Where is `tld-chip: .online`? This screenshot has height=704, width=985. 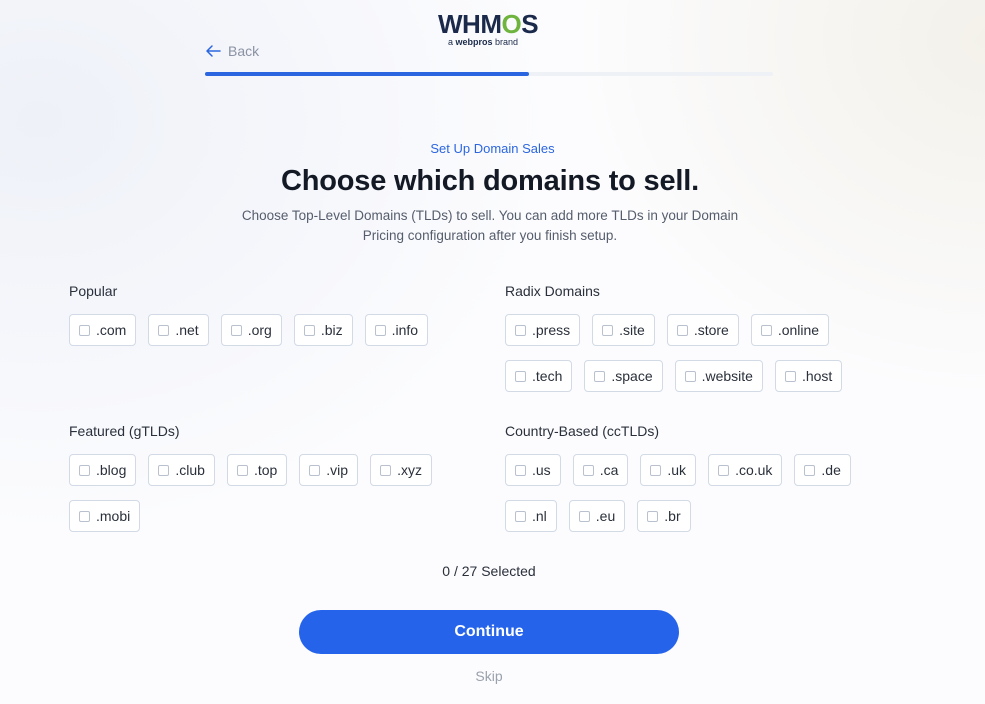
tld-chip: .online is located at coordinates (790, 330).